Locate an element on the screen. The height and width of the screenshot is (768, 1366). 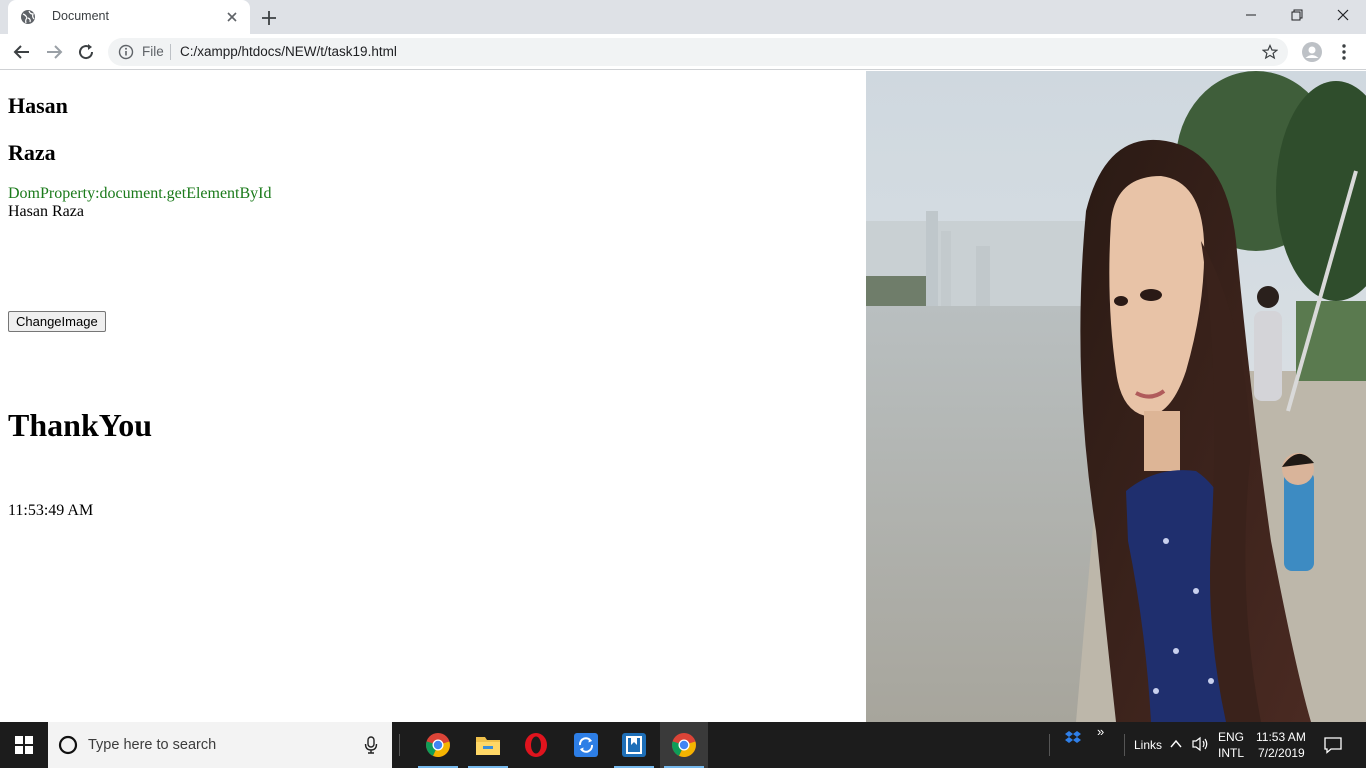
thank-you-heading: ThankYou is located at coordinates (80, 425).